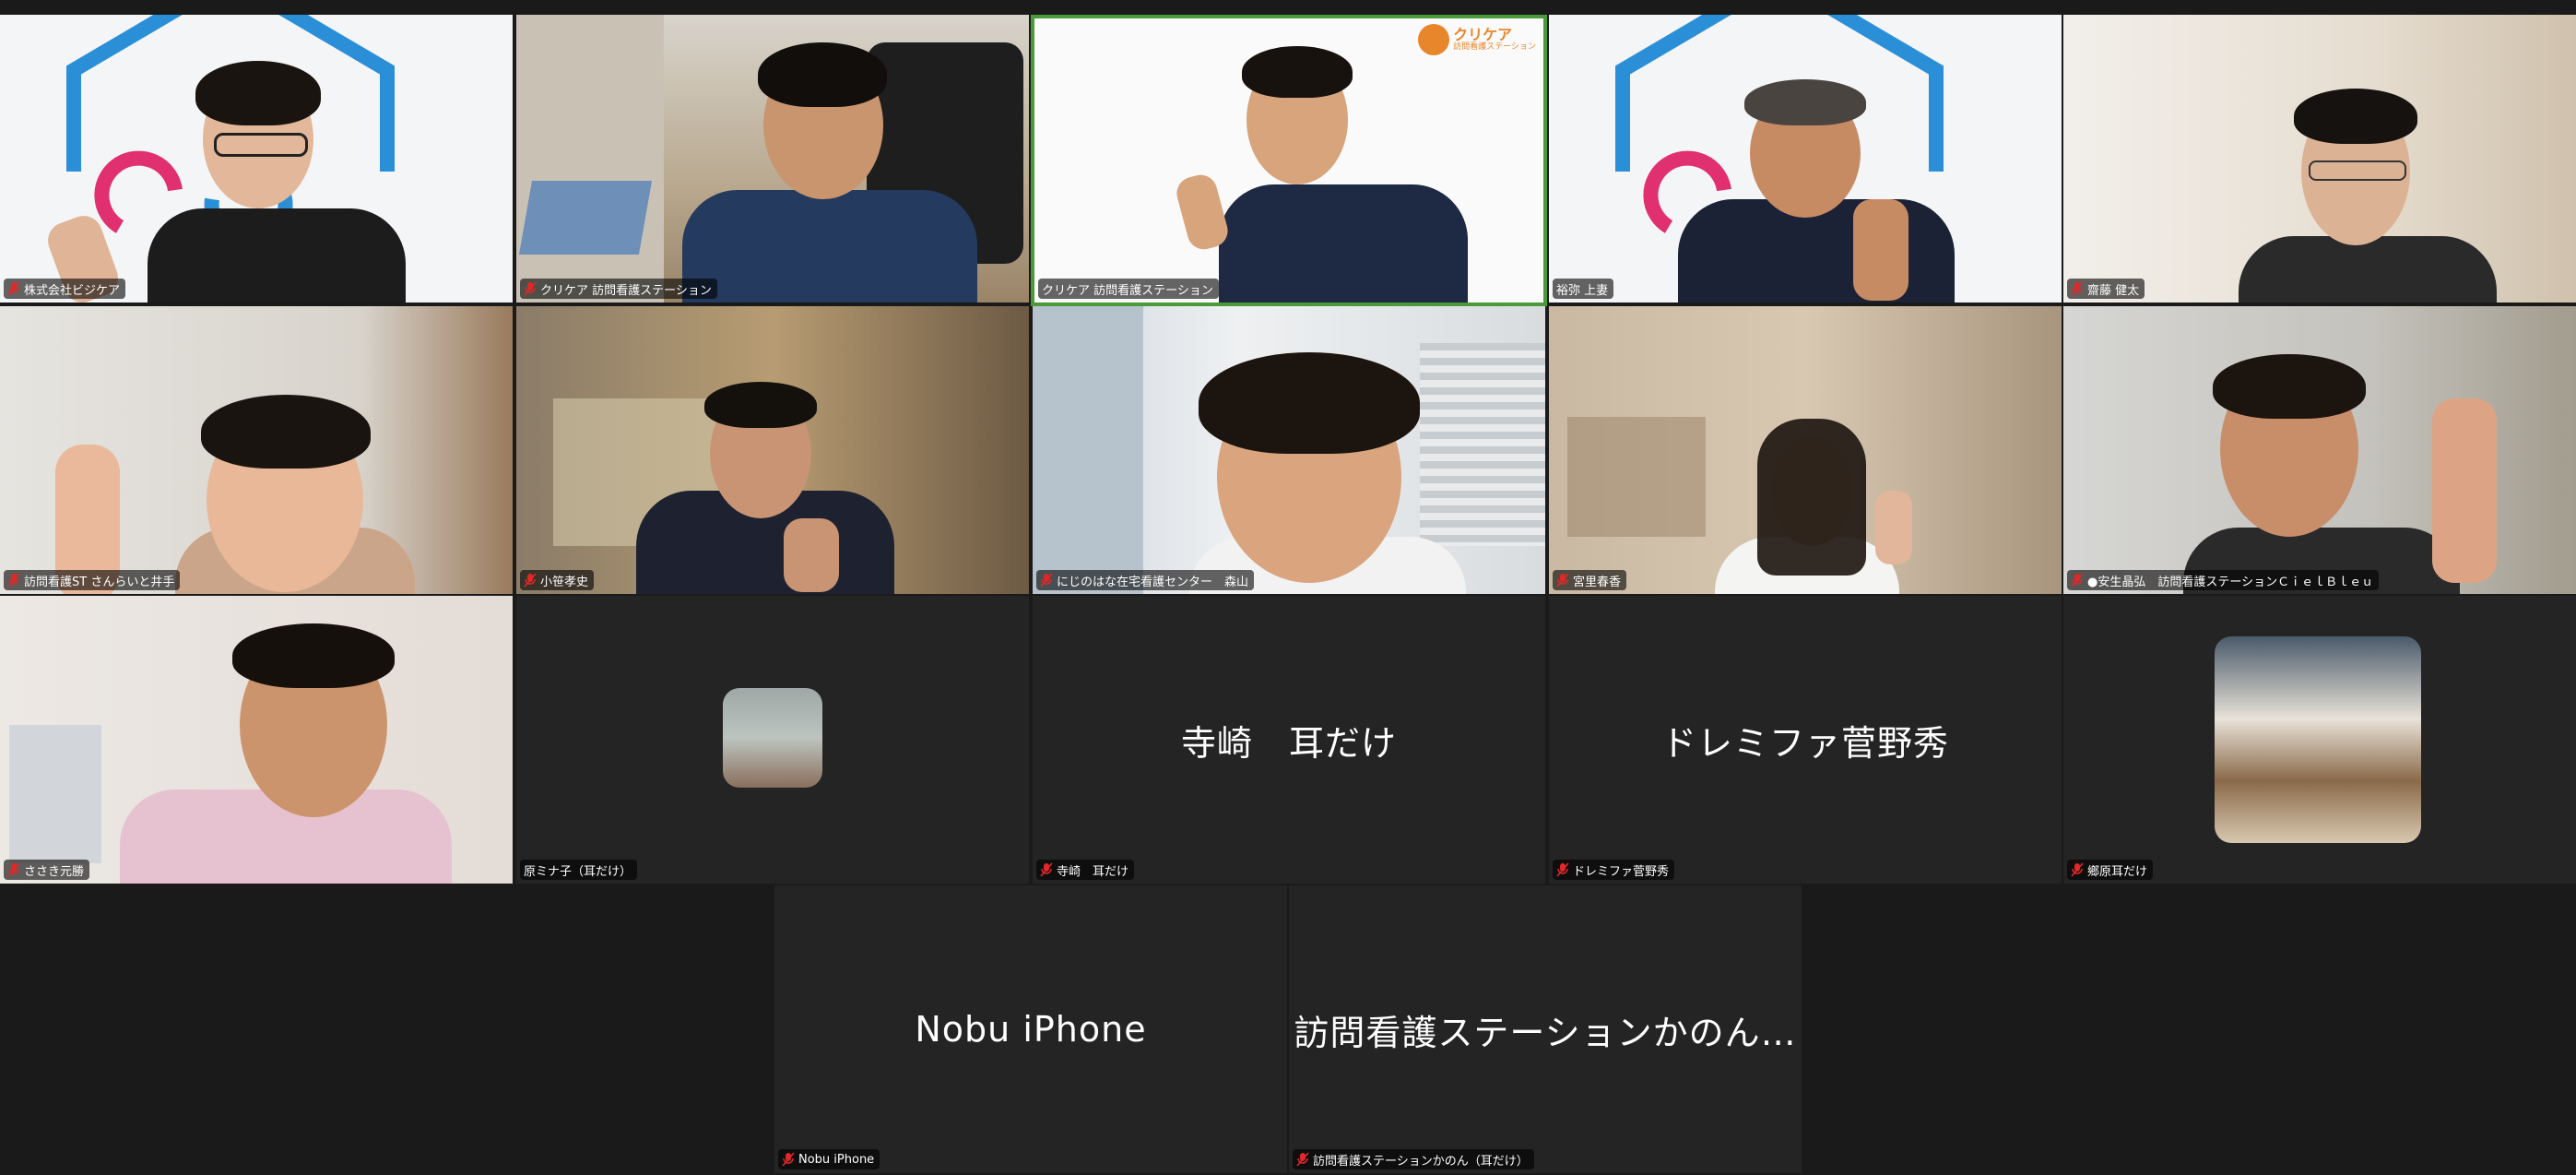 This screenshot has height=1175, width=2576. I want to click on participant-name: ●安生晶弘 訪問看護ステーションＣｉｅｌＢｌｅｕ, so click(2230, 582).